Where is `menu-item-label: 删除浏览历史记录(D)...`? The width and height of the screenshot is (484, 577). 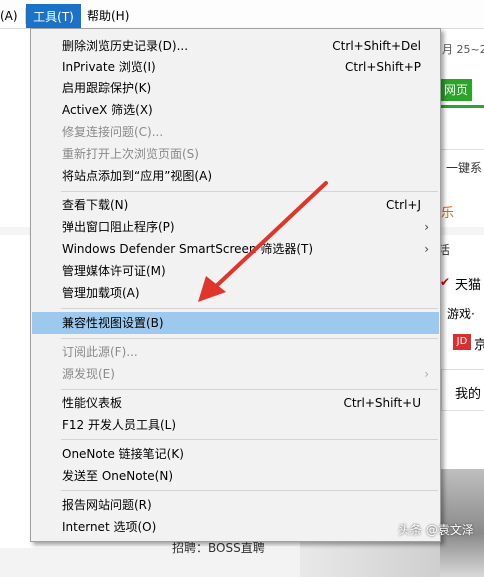
menu-item-label: 删除浏览历史记录(D)... is located at coordinates (125, 46).